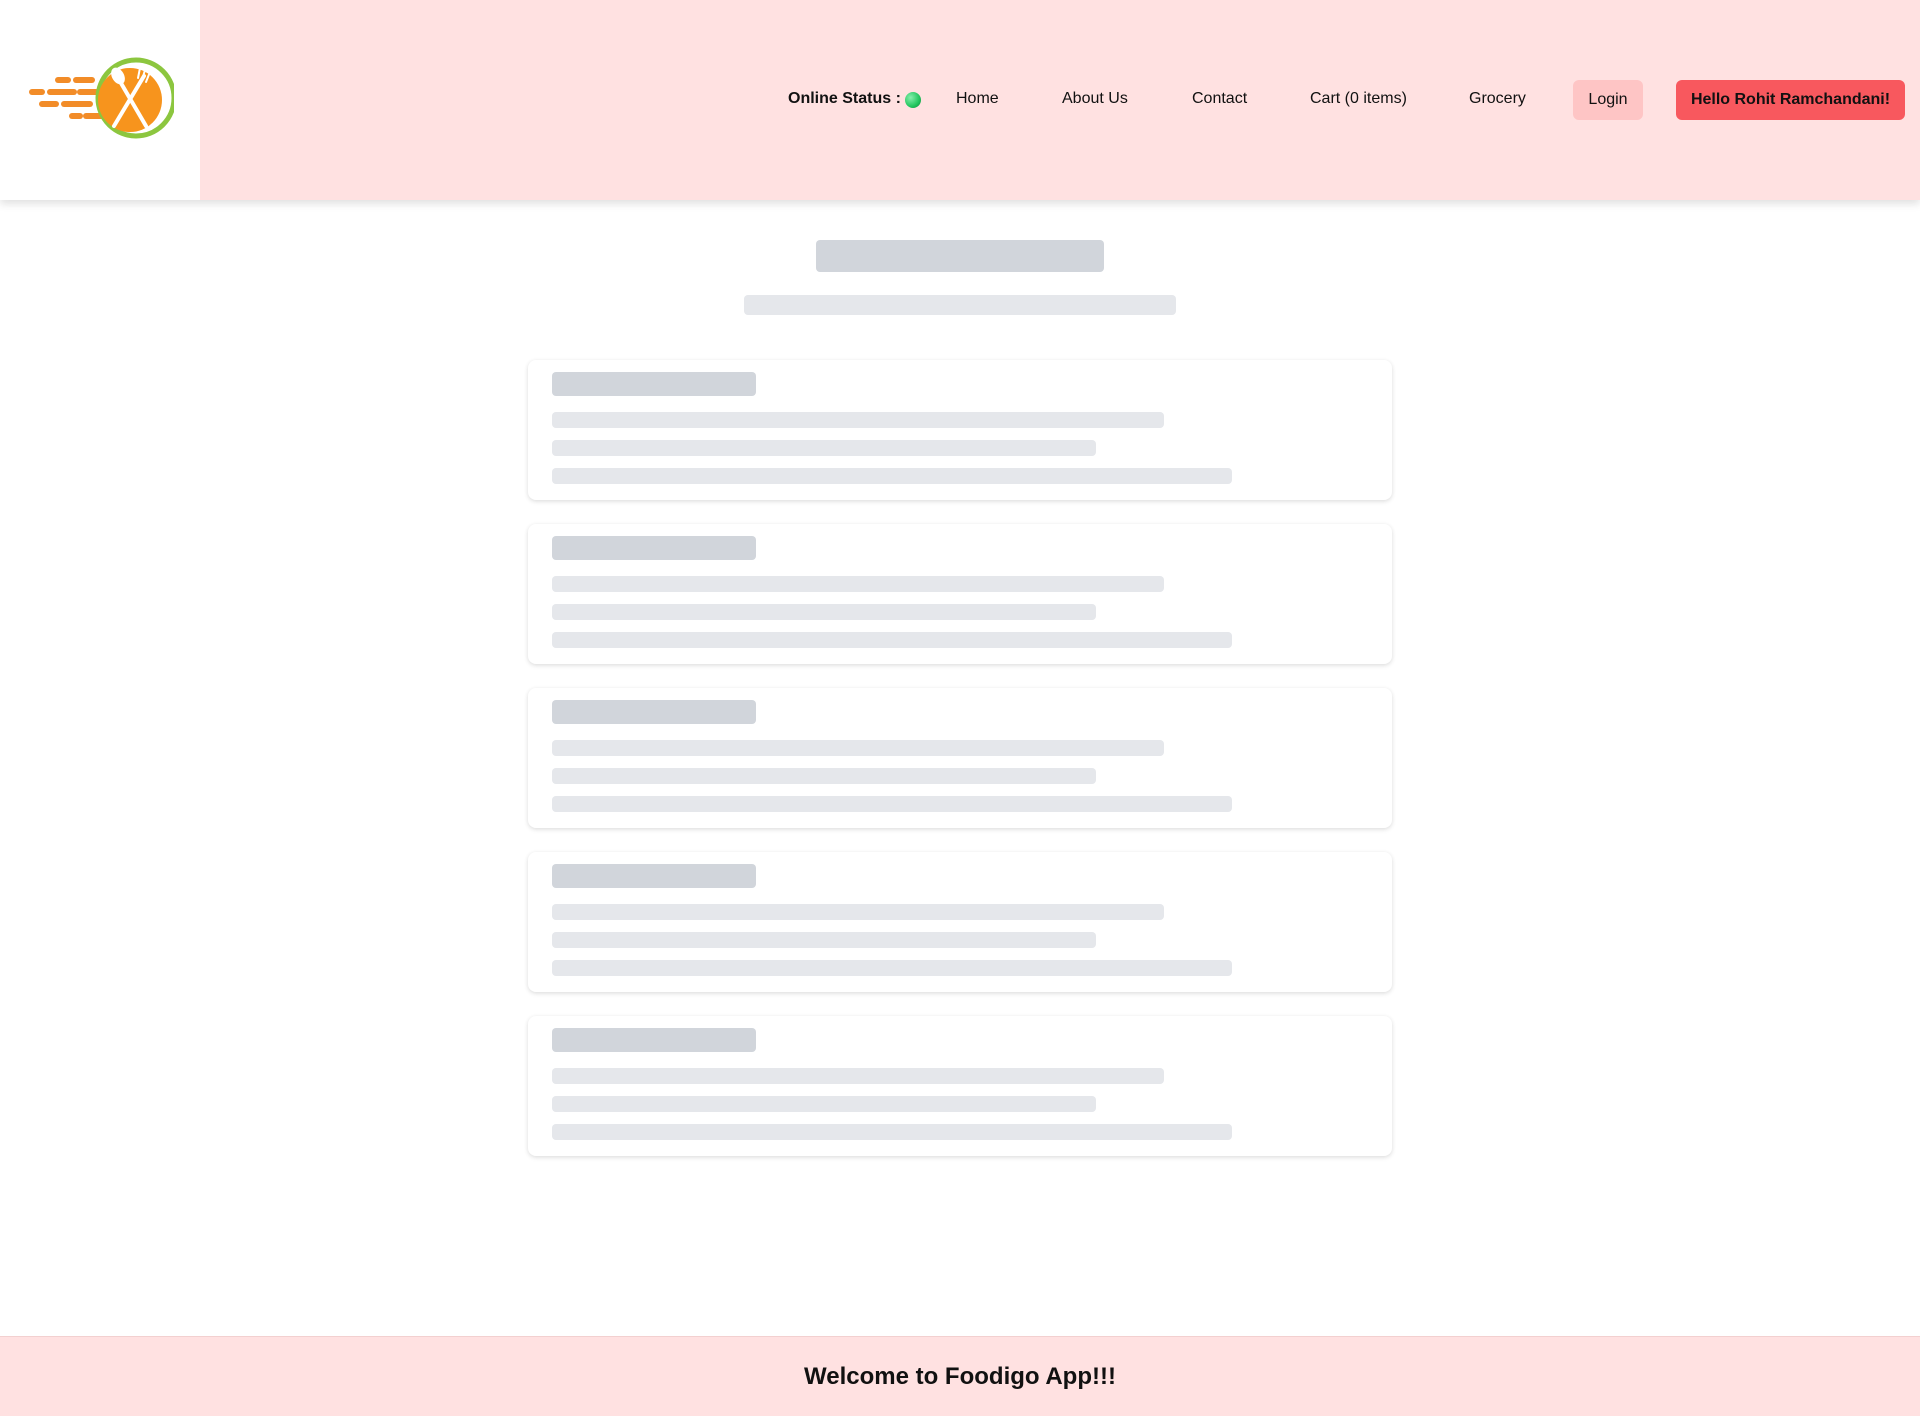 The width and height of the screenshot is (1920, 1416). What do you see at coordinates (844, 98) in the screenshot?
I see `online-status-label: Online Status :` at bounding box center [844, 98].